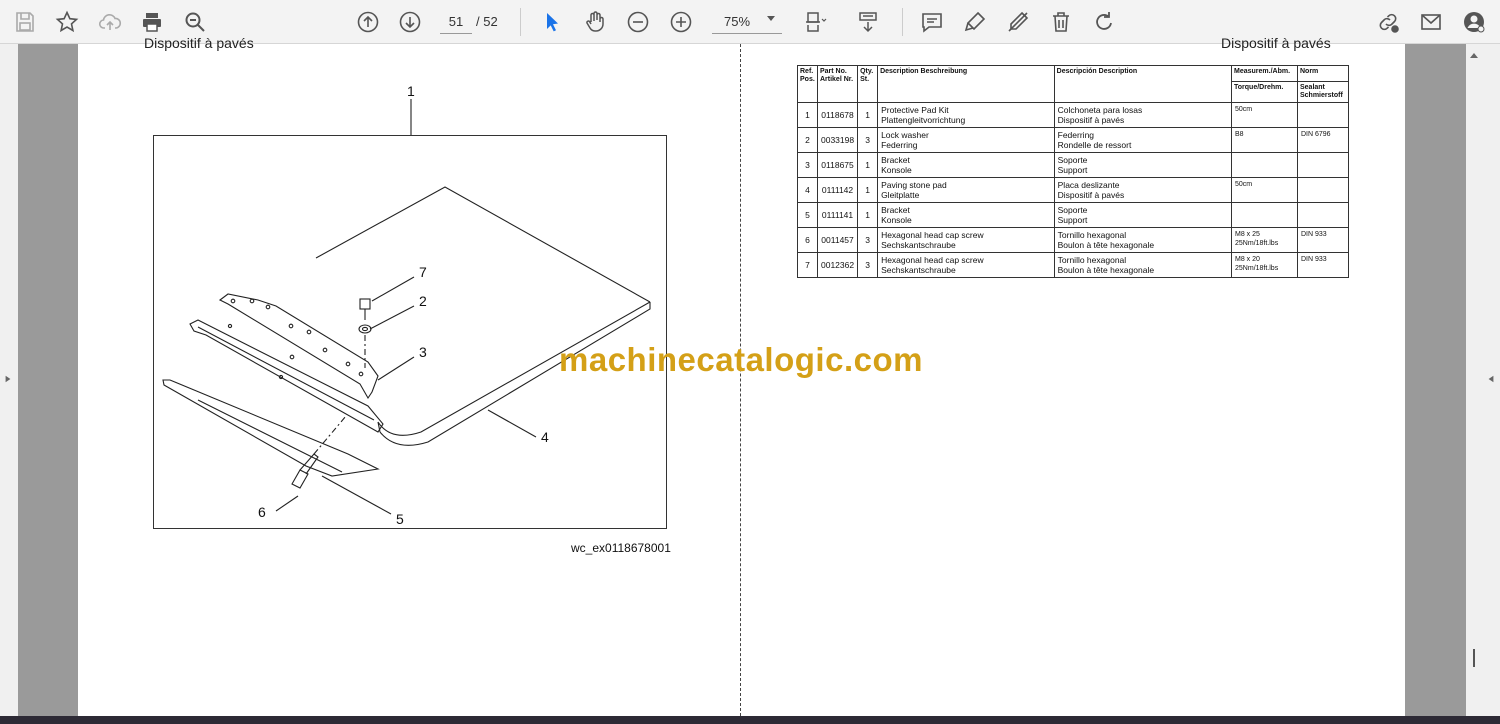 The height and width of the screenshot is (724, 1500). I want to click on cell-desc-es-fr: Soporte Support, so click(1143, 215).